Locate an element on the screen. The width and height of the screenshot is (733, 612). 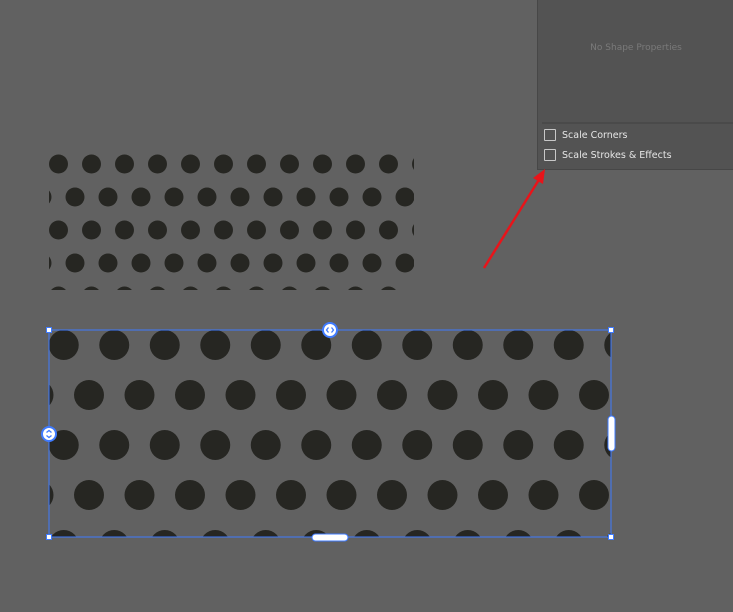
red-arrow-annotation is located at coordinates (513, 219).